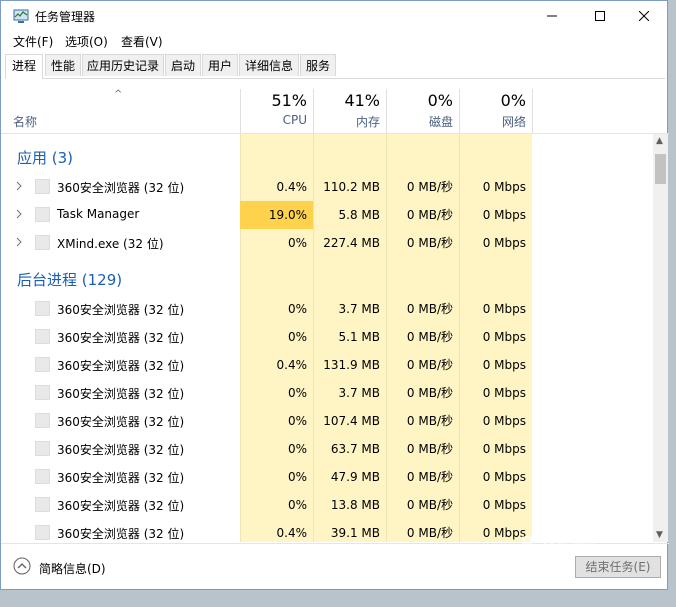 The image size is (676, 607). I want to click on memory-total: 41%, so click(362, 100).